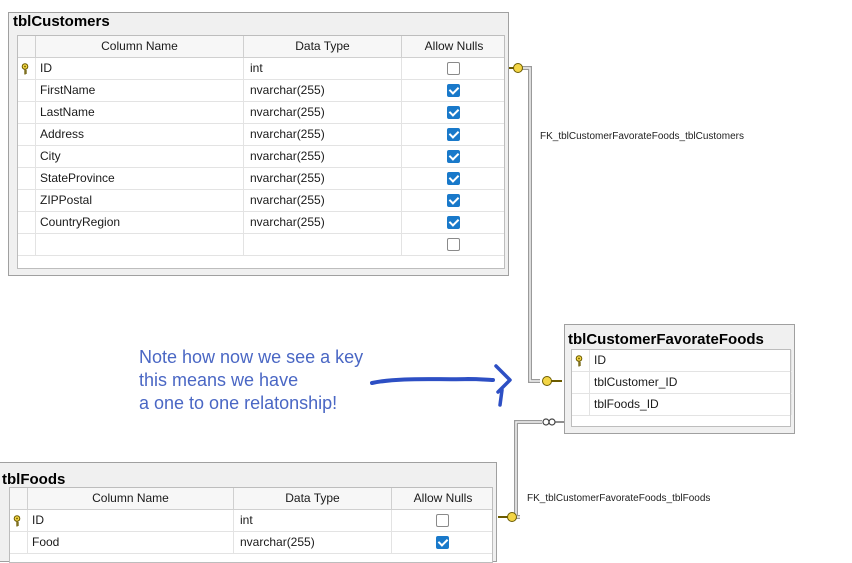 Image resolution: width=852 pixels, height=563 pixels. I want to click on relationship-line-customers, so click(531, 224).